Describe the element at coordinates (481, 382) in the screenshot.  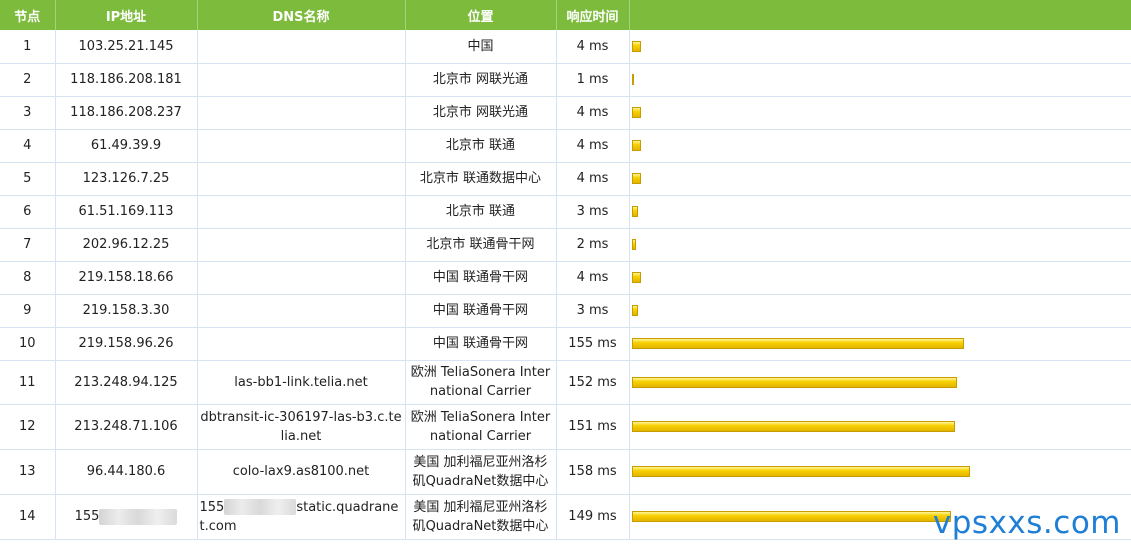
I see `location: 欧洲 TeliaSonera International Carrier` at that location.